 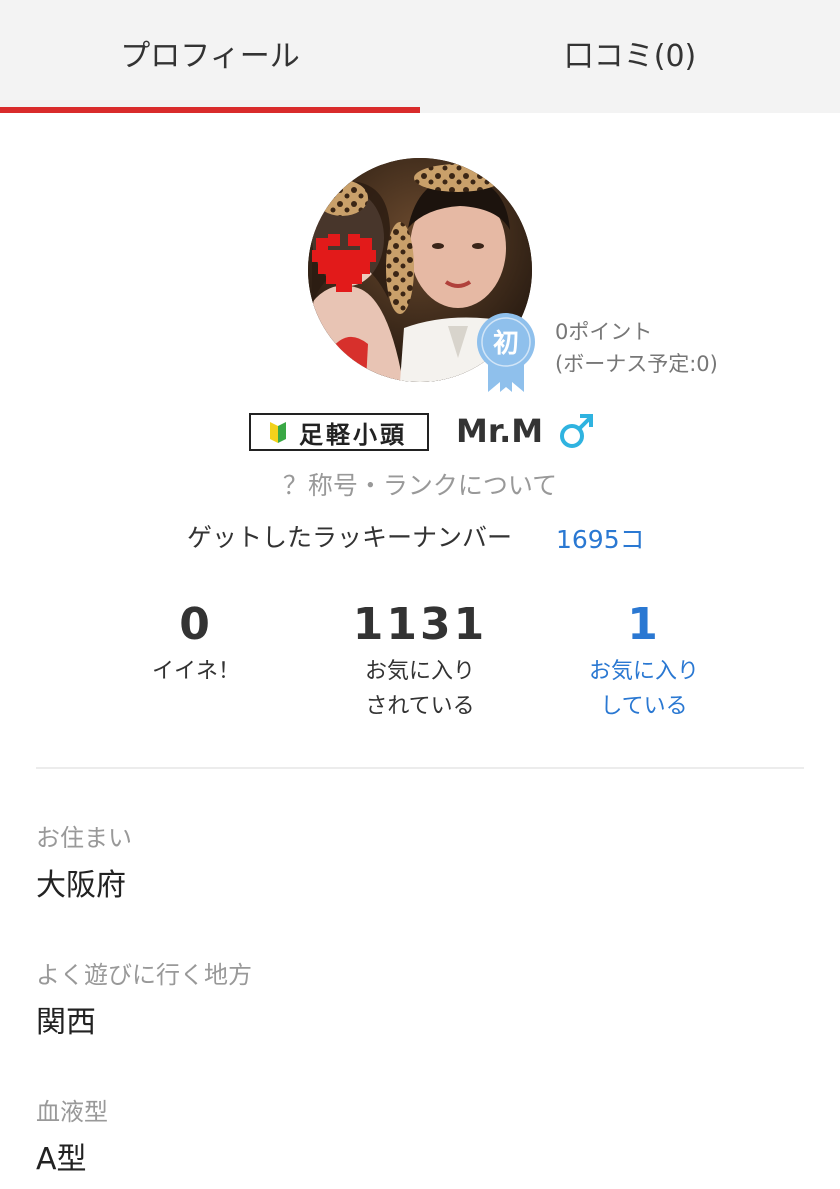 What do you see at coordinates (644, 689) in the screenshot?
I see `stat-favoriting-label: お気に入り している` at bounding box center [644, 689].